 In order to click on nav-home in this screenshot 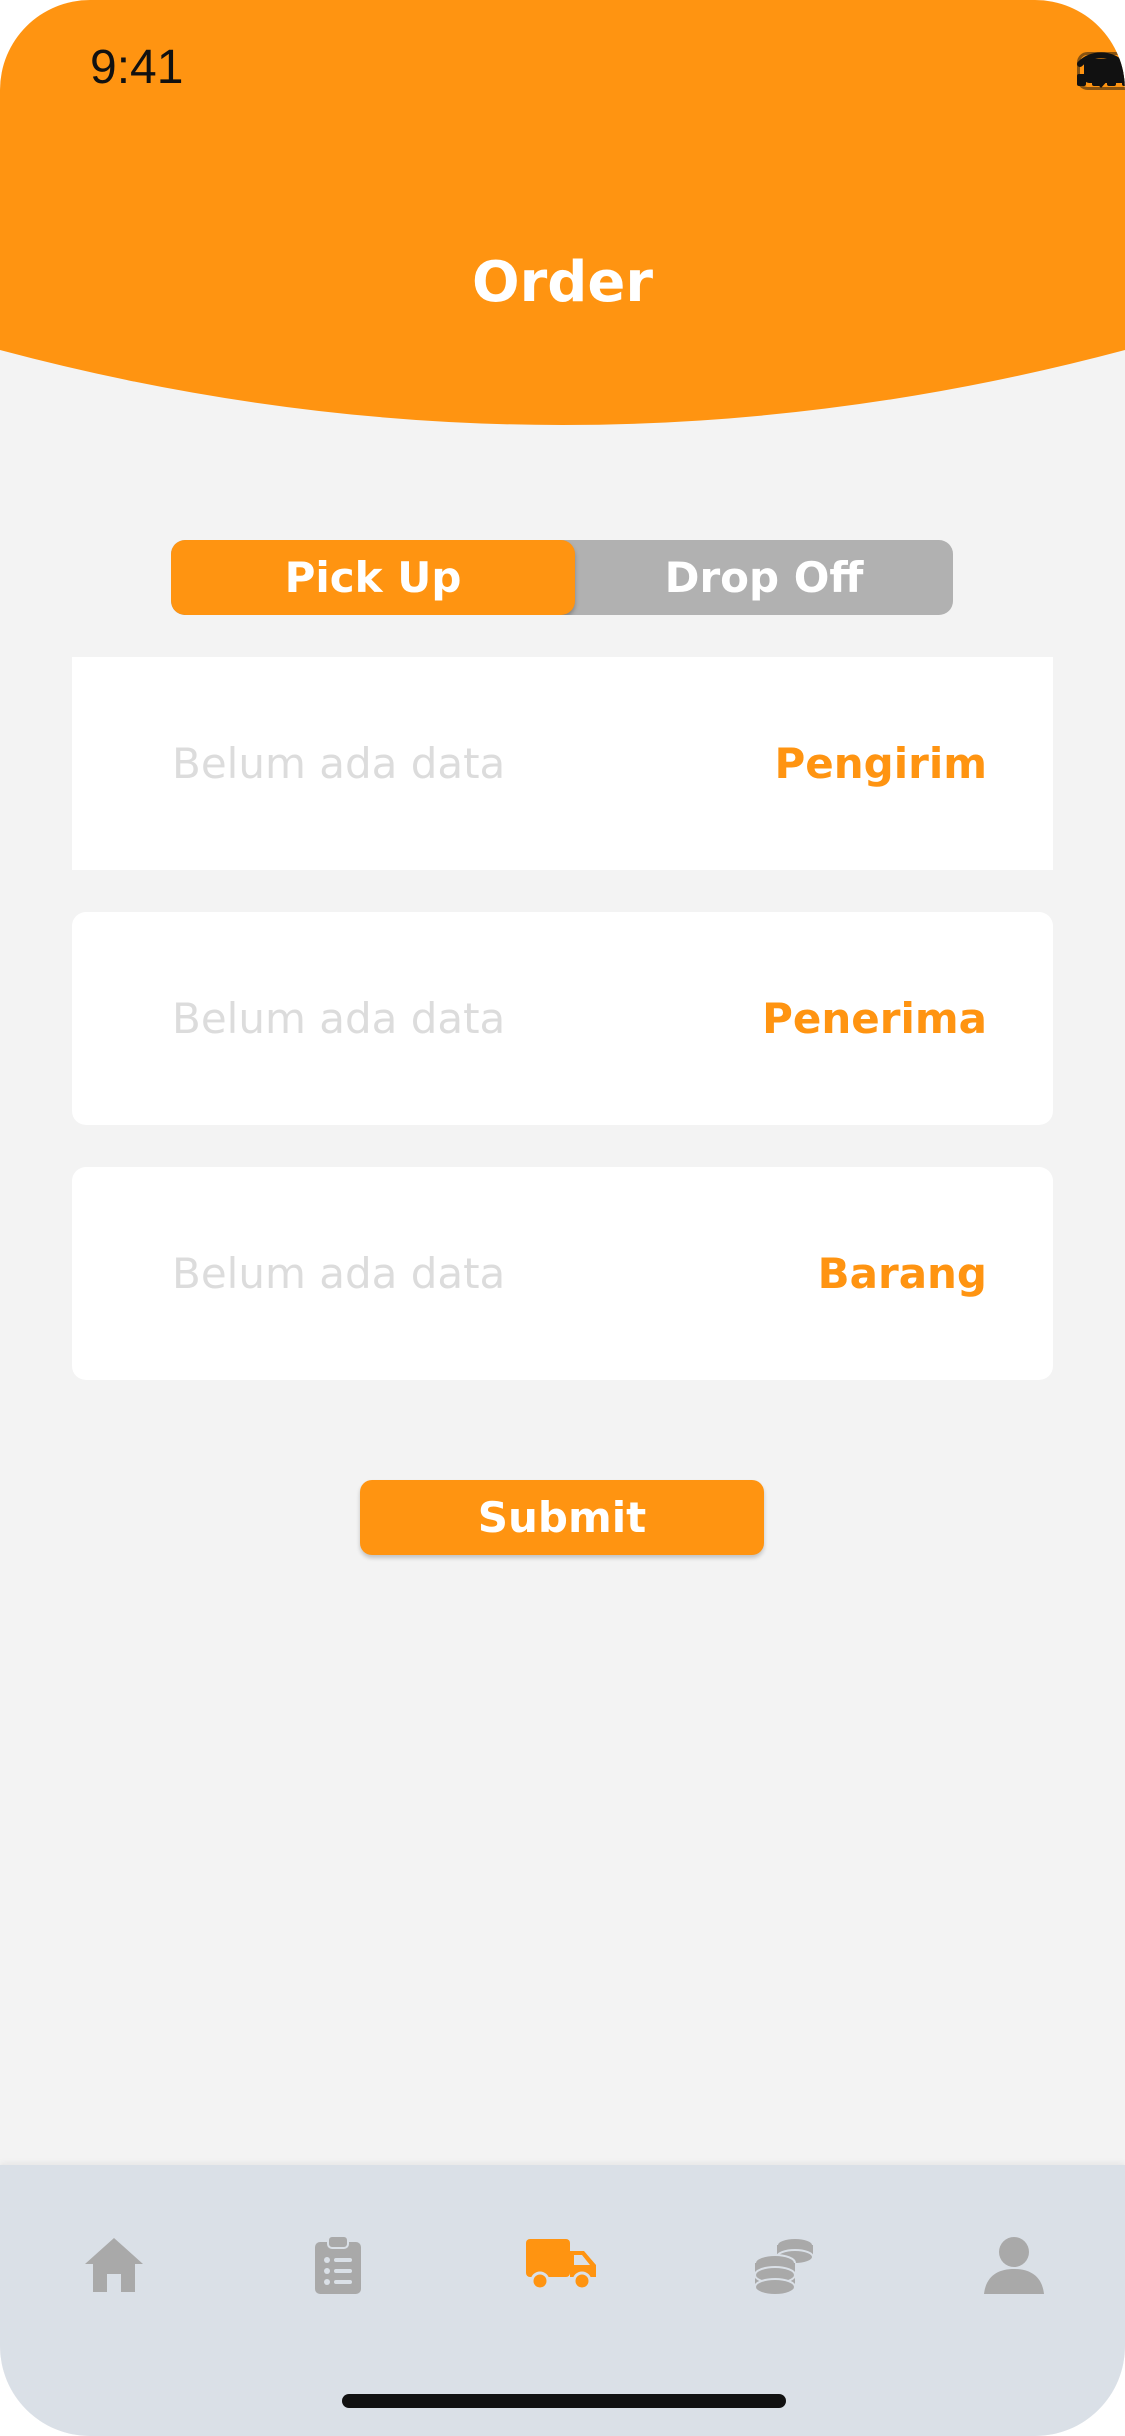, I will do `click(114, 2265)`.